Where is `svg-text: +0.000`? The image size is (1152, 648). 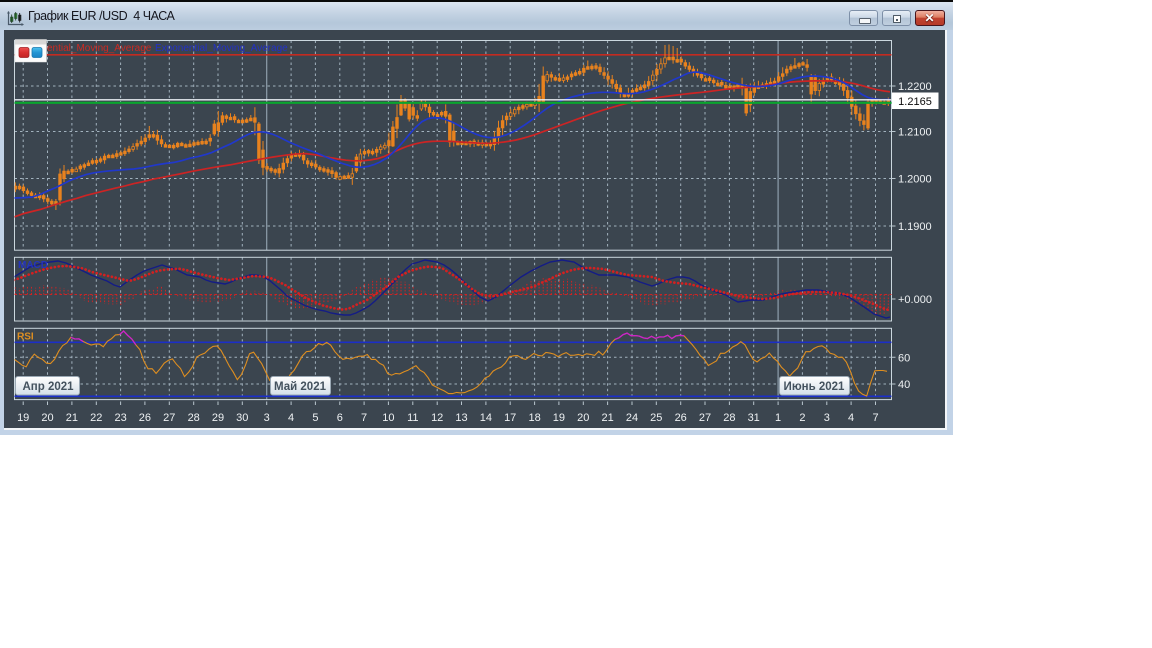 svg-text: +0.000 is located at coordinates (915, 300).